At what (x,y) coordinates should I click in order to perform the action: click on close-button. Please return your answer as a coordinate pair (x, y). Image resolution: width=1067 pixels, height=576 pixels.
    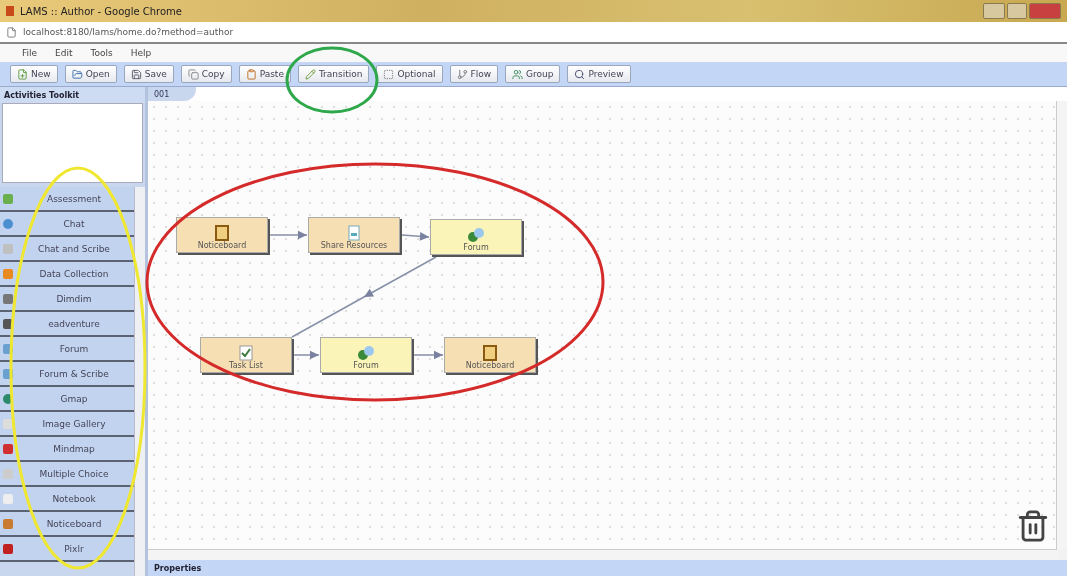
    Looking at the image, I should click on (1045, 11).